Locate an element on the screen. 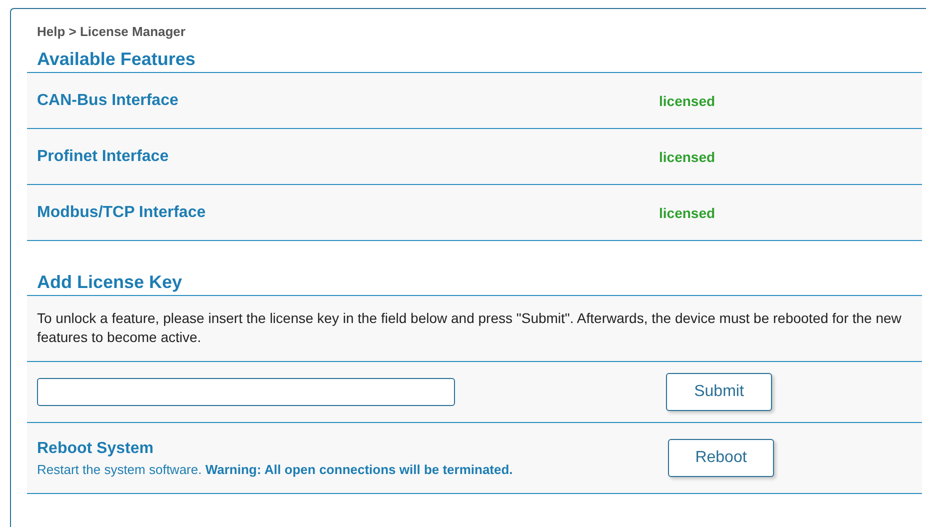 This screenshot has width=926, height=527. submit-button: Submit is located at coordinates (719, 392).